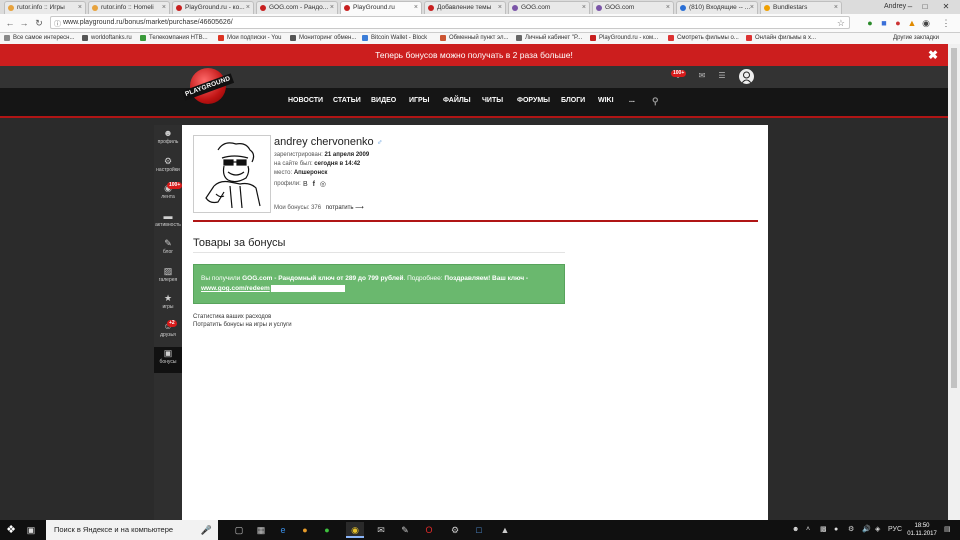  I want to click on extension-icon-3: ●, so click(898, 23).